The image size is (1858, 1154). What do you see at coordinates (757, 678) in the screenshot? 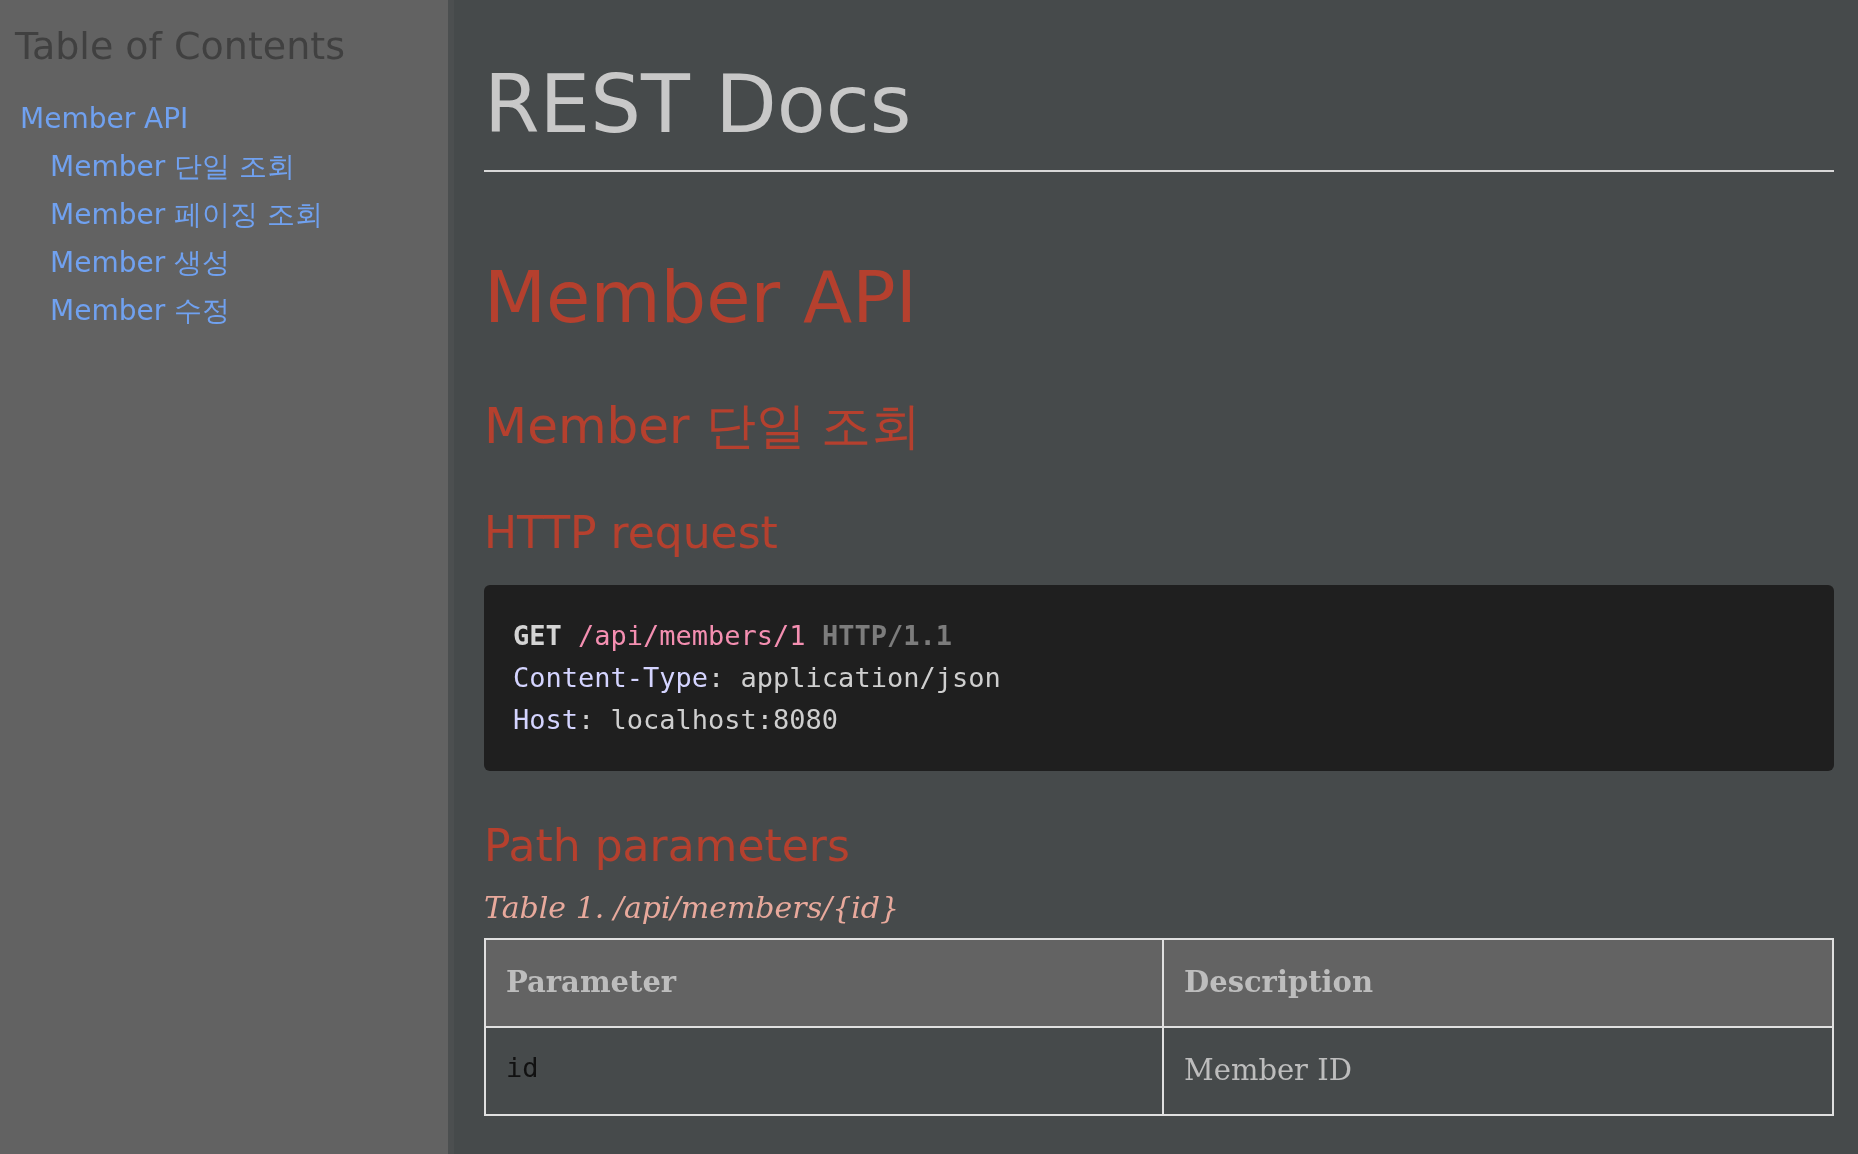
I see `code-line: Content-Type: application/json` at bounding box center [757, 678].